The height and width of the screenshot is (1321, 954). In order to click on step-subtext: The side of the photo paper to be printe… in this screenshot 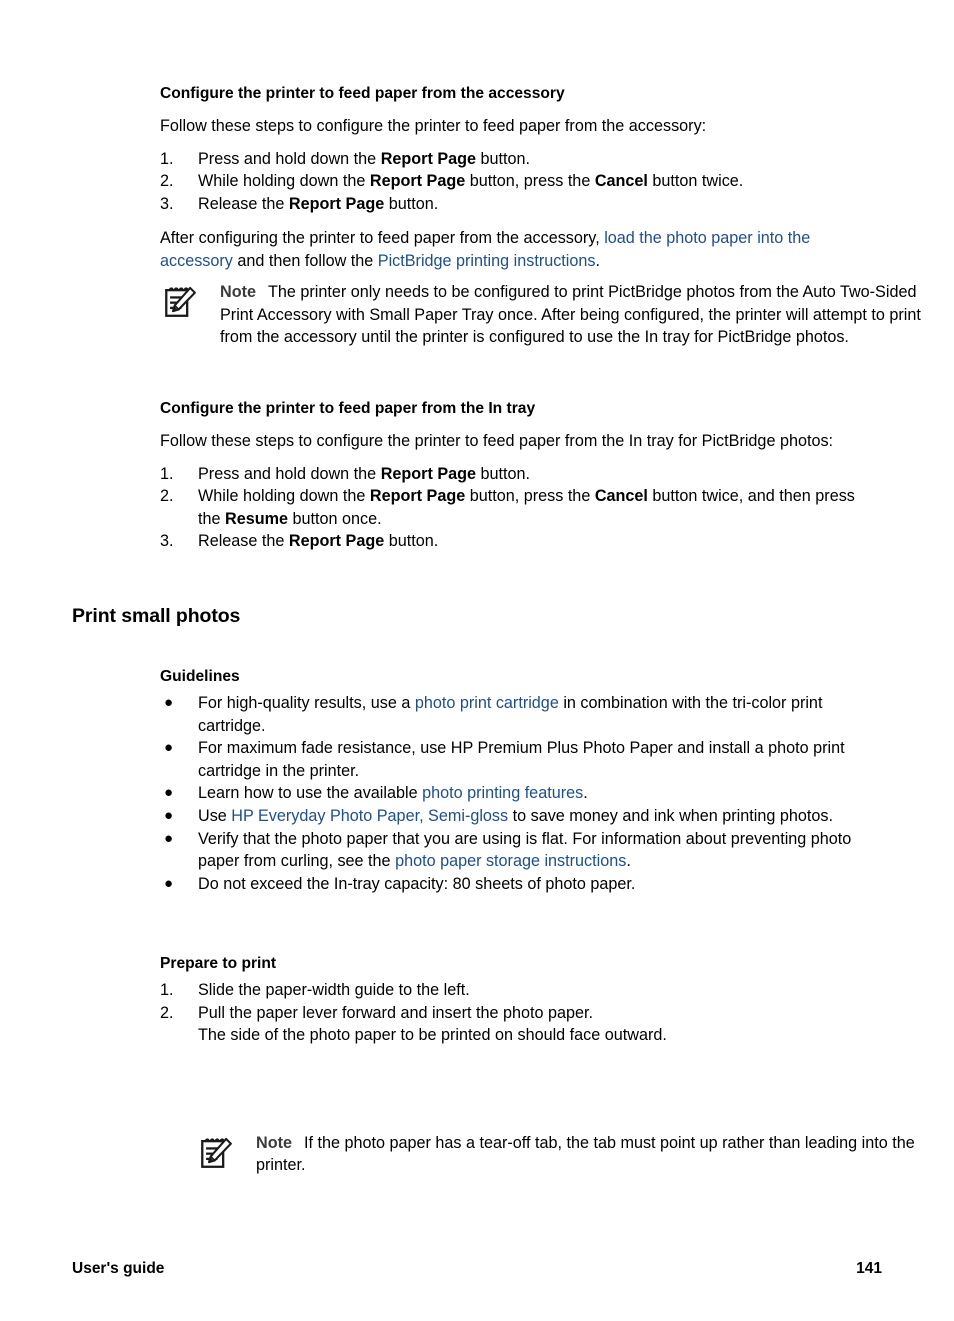, I will do `click(432, 1035)`.